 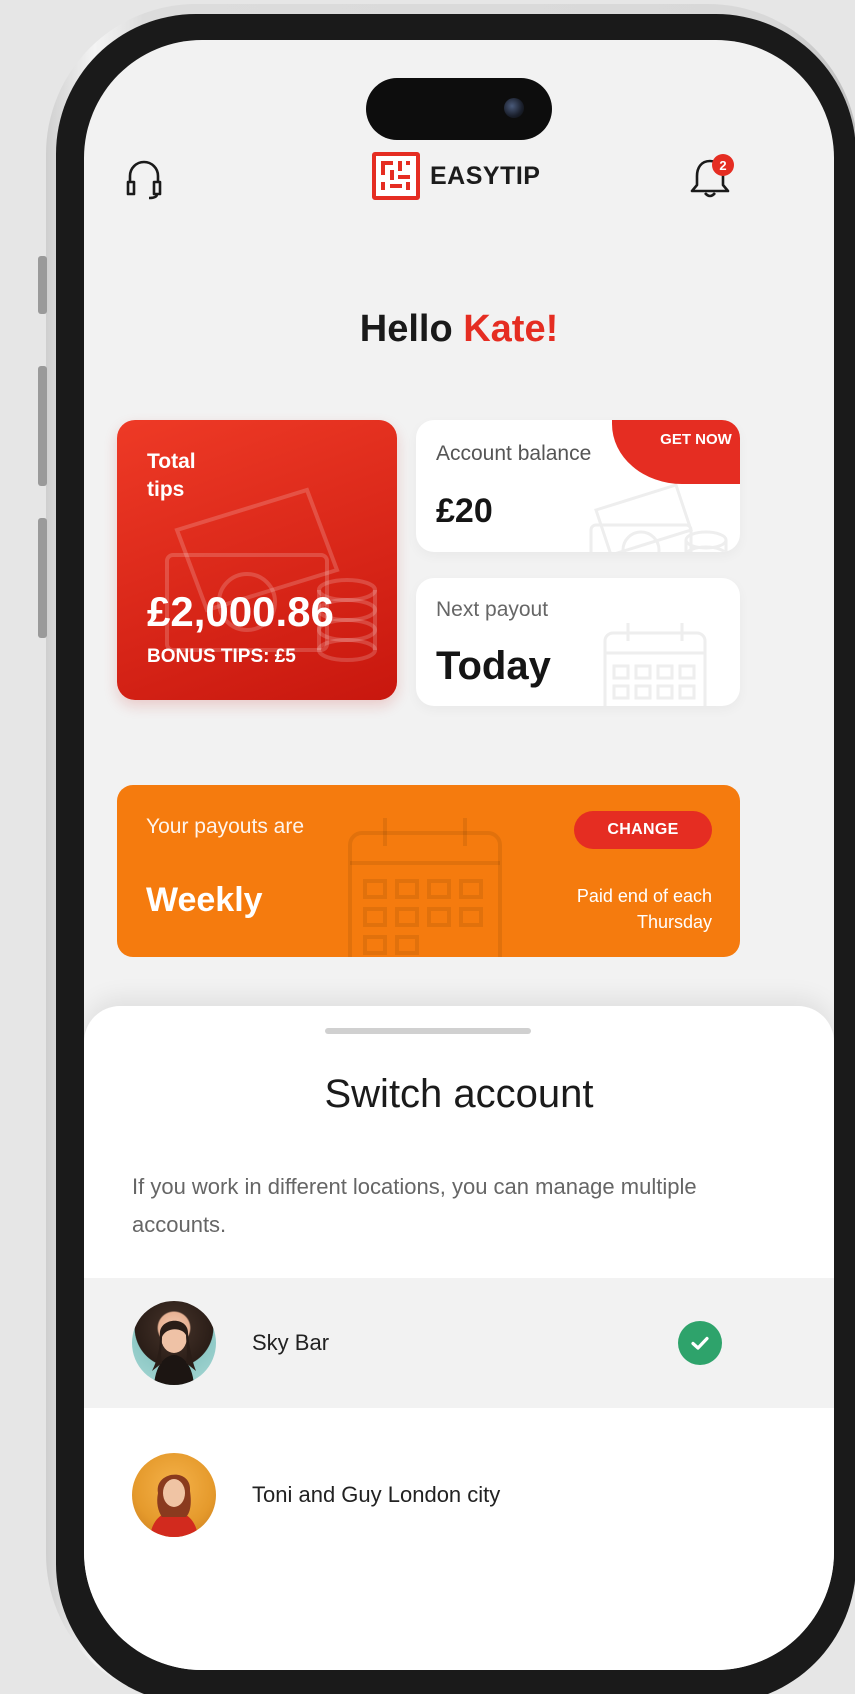 What do you see at coordinates (464, 511) in the screenshot?
I see `account-balance-amount: £20` at bounding box center [464, 511].